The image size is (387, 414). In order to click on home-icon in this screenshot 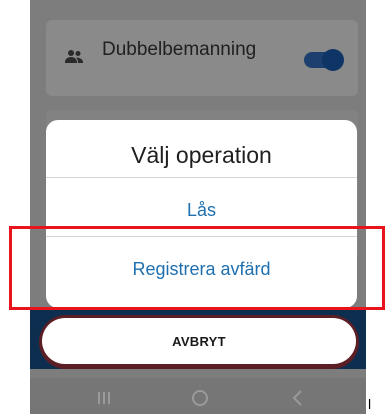, I will do `click(200, 398)`.